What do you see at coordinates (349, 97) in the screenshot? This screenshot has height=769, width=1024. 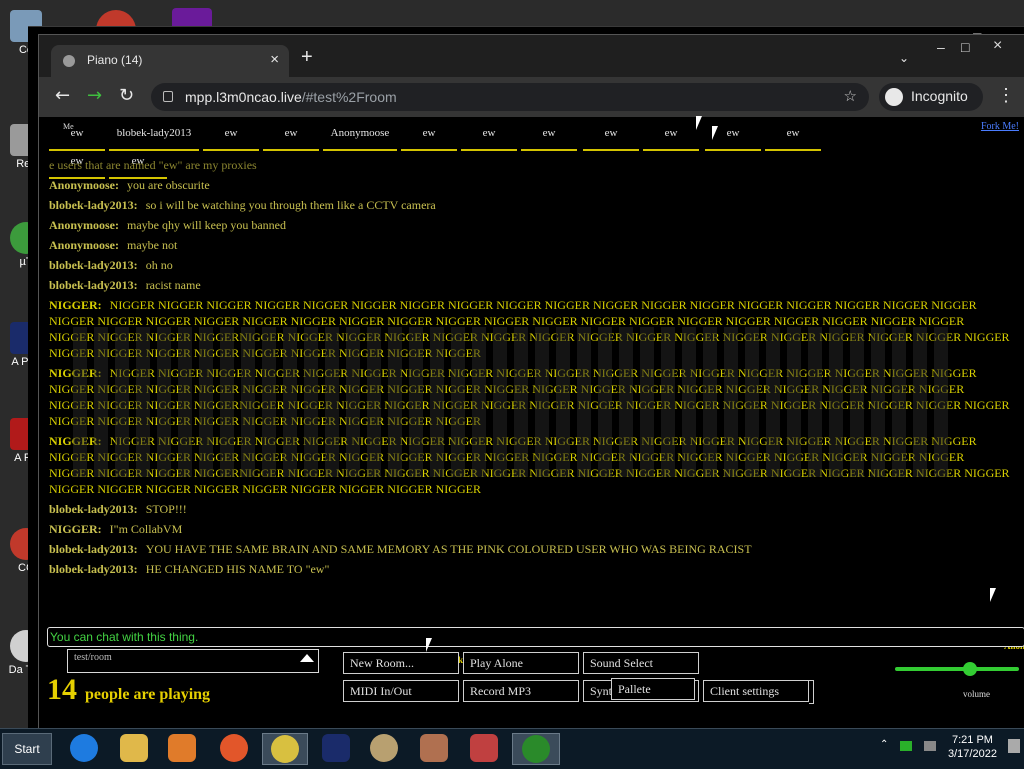 I see `url-path: /#test%2Froom` at bounding box center [349, 97].